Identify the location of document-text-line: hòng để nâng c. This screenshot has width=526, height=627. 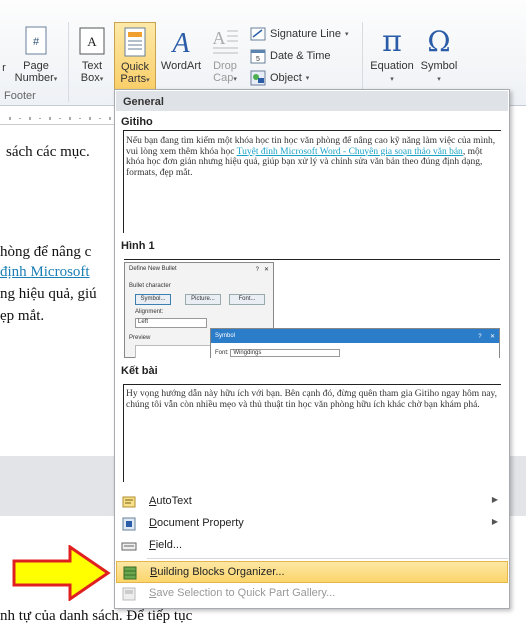
(46, 252).